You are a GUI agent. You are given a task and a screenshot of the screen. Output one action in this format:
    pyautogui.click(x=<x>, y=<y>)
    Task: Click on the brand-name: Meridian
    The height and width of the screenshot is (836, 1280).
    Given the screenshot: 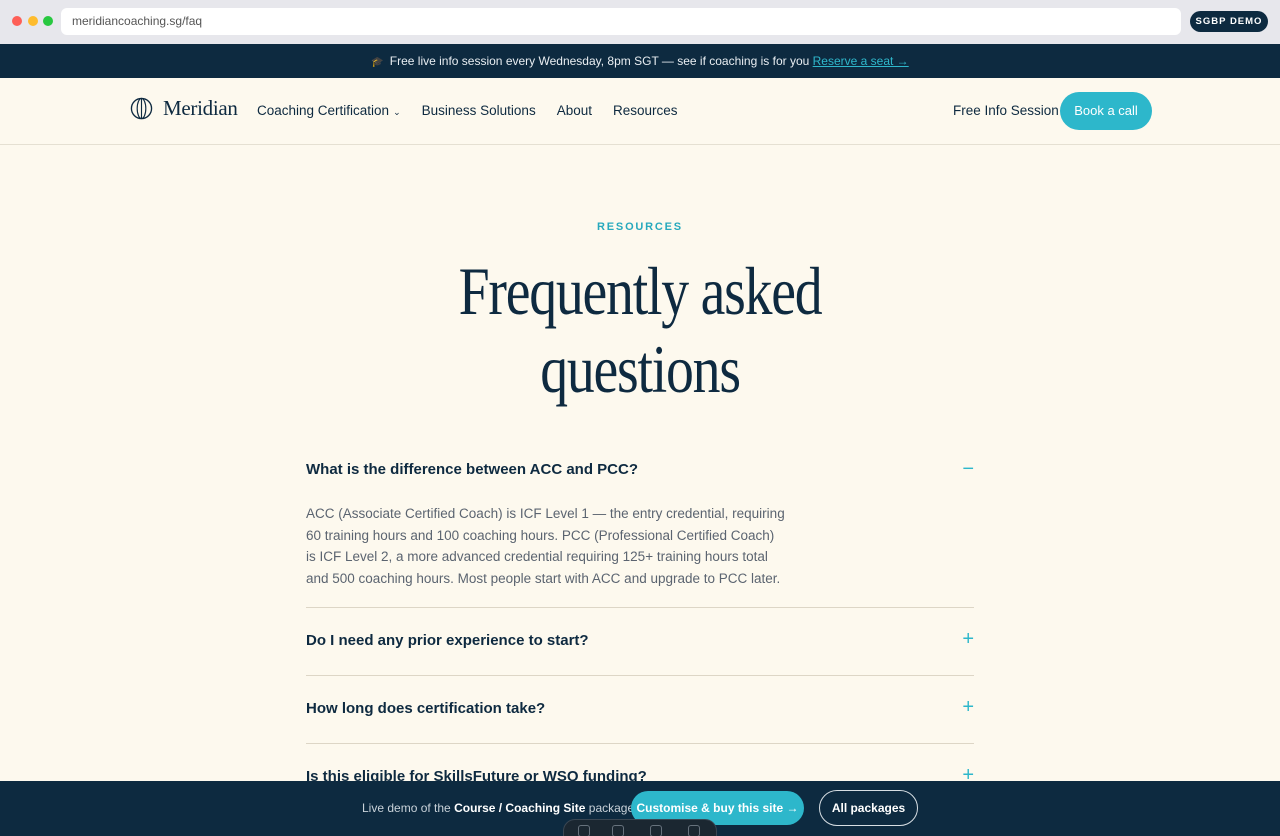 What is the action you would take?
    pyautogui.click(x=200, y=108)
    